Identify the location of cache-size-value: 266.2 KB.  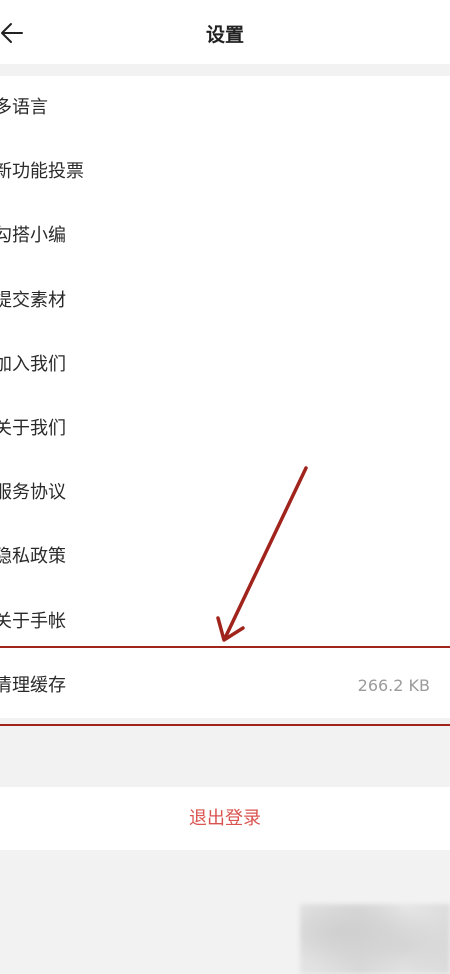
(393, 685).